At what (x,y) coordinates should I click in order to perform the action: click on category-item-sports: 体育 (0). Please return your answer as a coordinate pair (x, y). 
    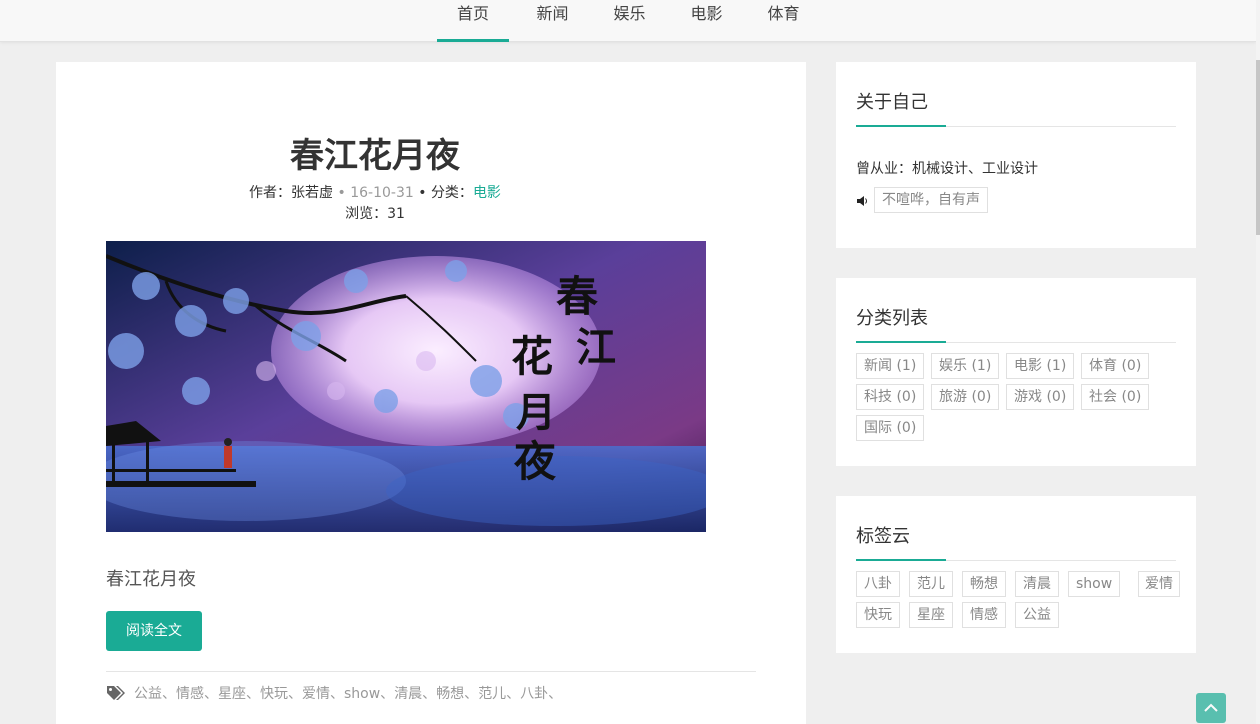
    Looking at the image, I should click on (1115, 366).